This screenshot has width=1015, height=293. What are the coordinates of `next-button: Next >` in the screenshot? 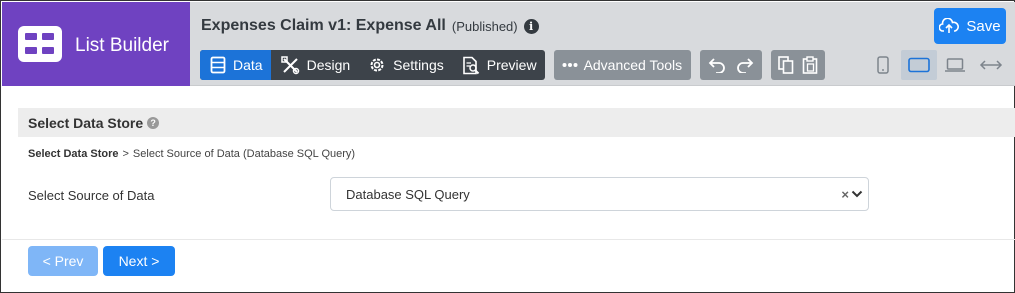 It's located at (139, 261).